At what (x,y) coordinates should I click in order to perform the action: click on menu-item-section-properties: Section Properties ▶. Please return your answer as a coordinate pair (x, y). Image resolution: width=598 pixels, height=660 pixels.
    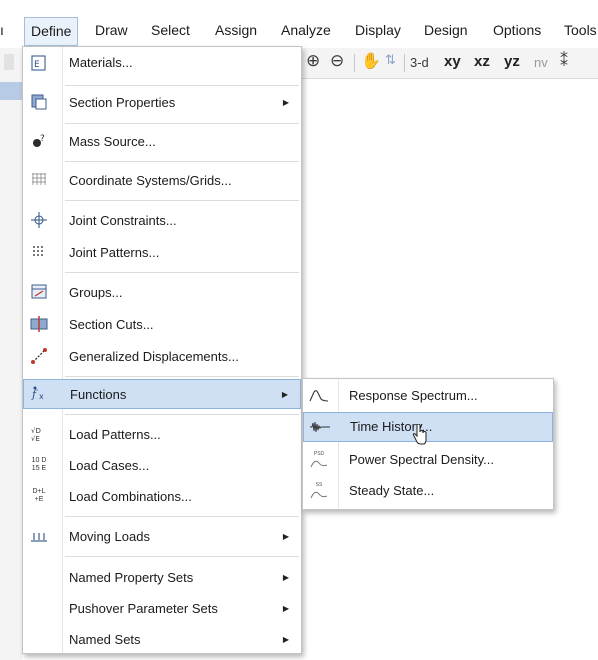
    Looking at the image, I should click on (162, 102).